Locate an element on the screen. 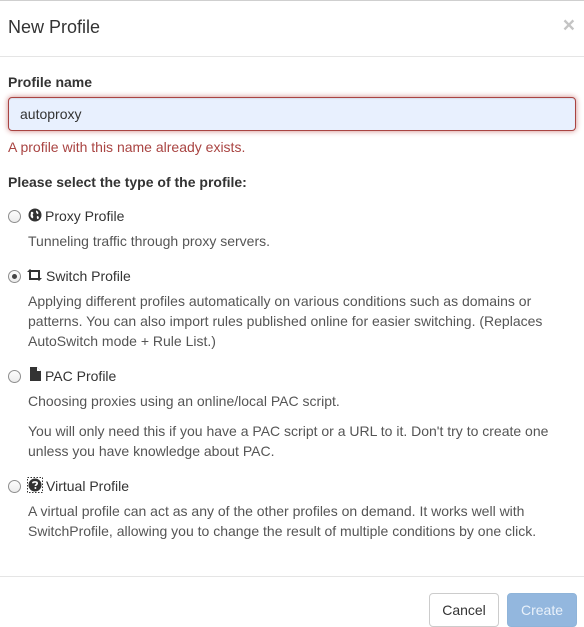  radio-virtual-profile is located at coordinates (14, 486).